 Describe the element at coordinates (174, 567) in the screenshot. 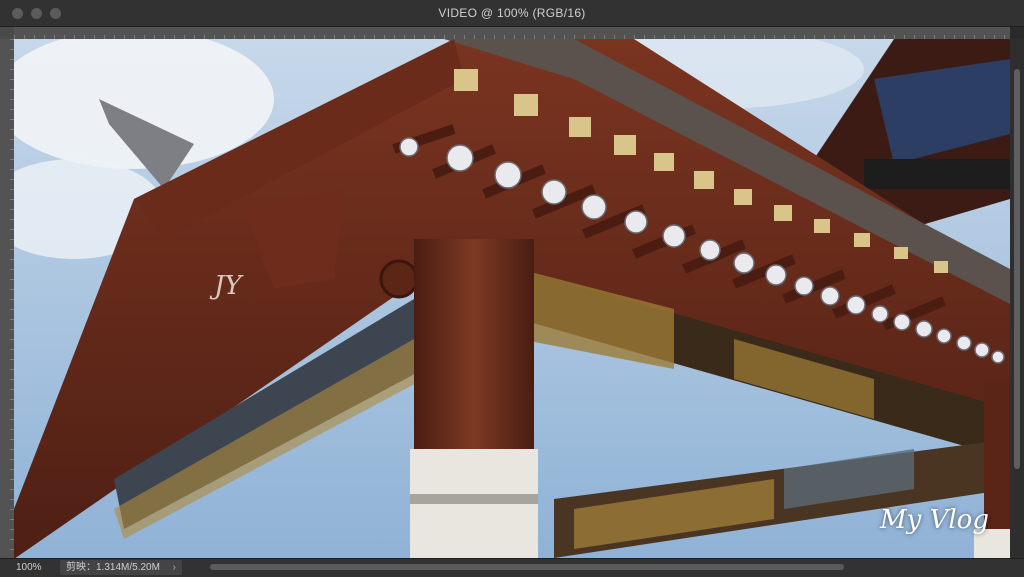

I see `chevron-right-icon: ›` at that location.